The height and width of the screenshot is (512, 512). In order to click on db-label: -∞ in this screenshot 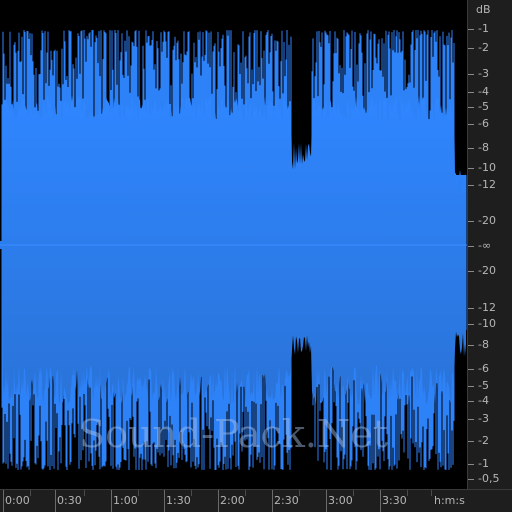, I will do `click(485, 245)`.